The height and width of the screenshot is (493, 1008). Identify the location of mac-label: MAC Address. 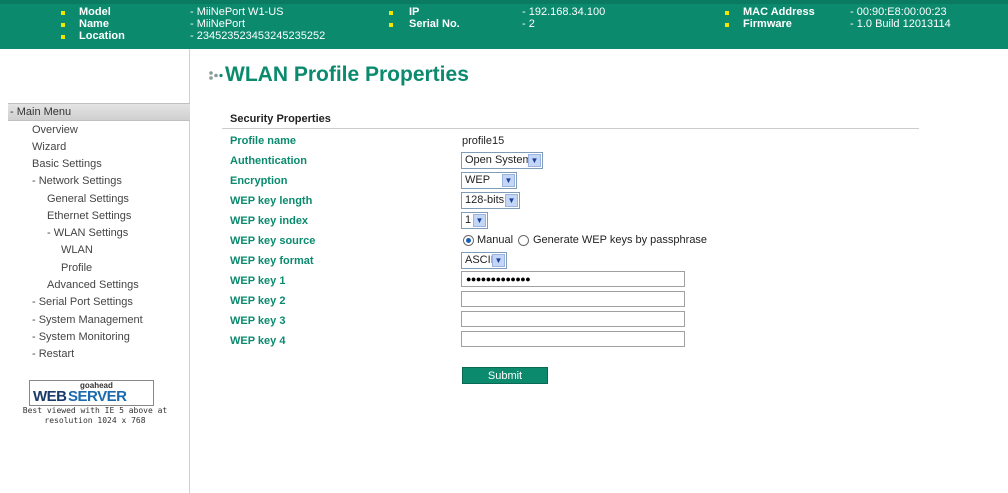
(779, 12).